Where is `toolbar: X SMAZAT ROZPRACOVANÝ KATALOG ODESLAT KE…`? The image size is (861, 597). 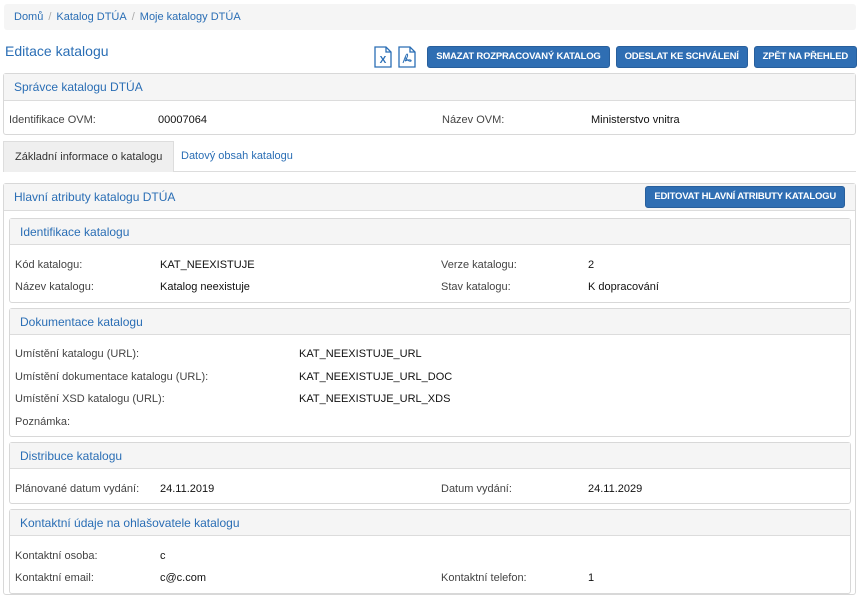
toolbar: X SMAZAT ROZPRACOVANÝ KATALOG ODESLAT KE… is located at coordinates (615, 57).